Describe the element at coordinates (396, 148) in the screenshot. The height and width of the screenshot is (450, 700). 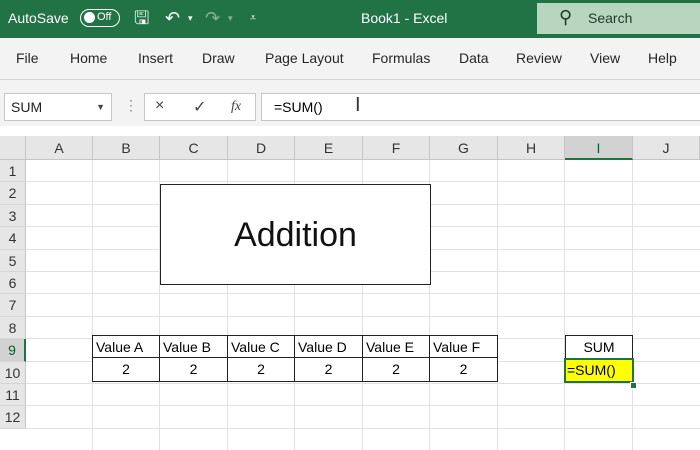
I see `column-header-f: F` at that location.